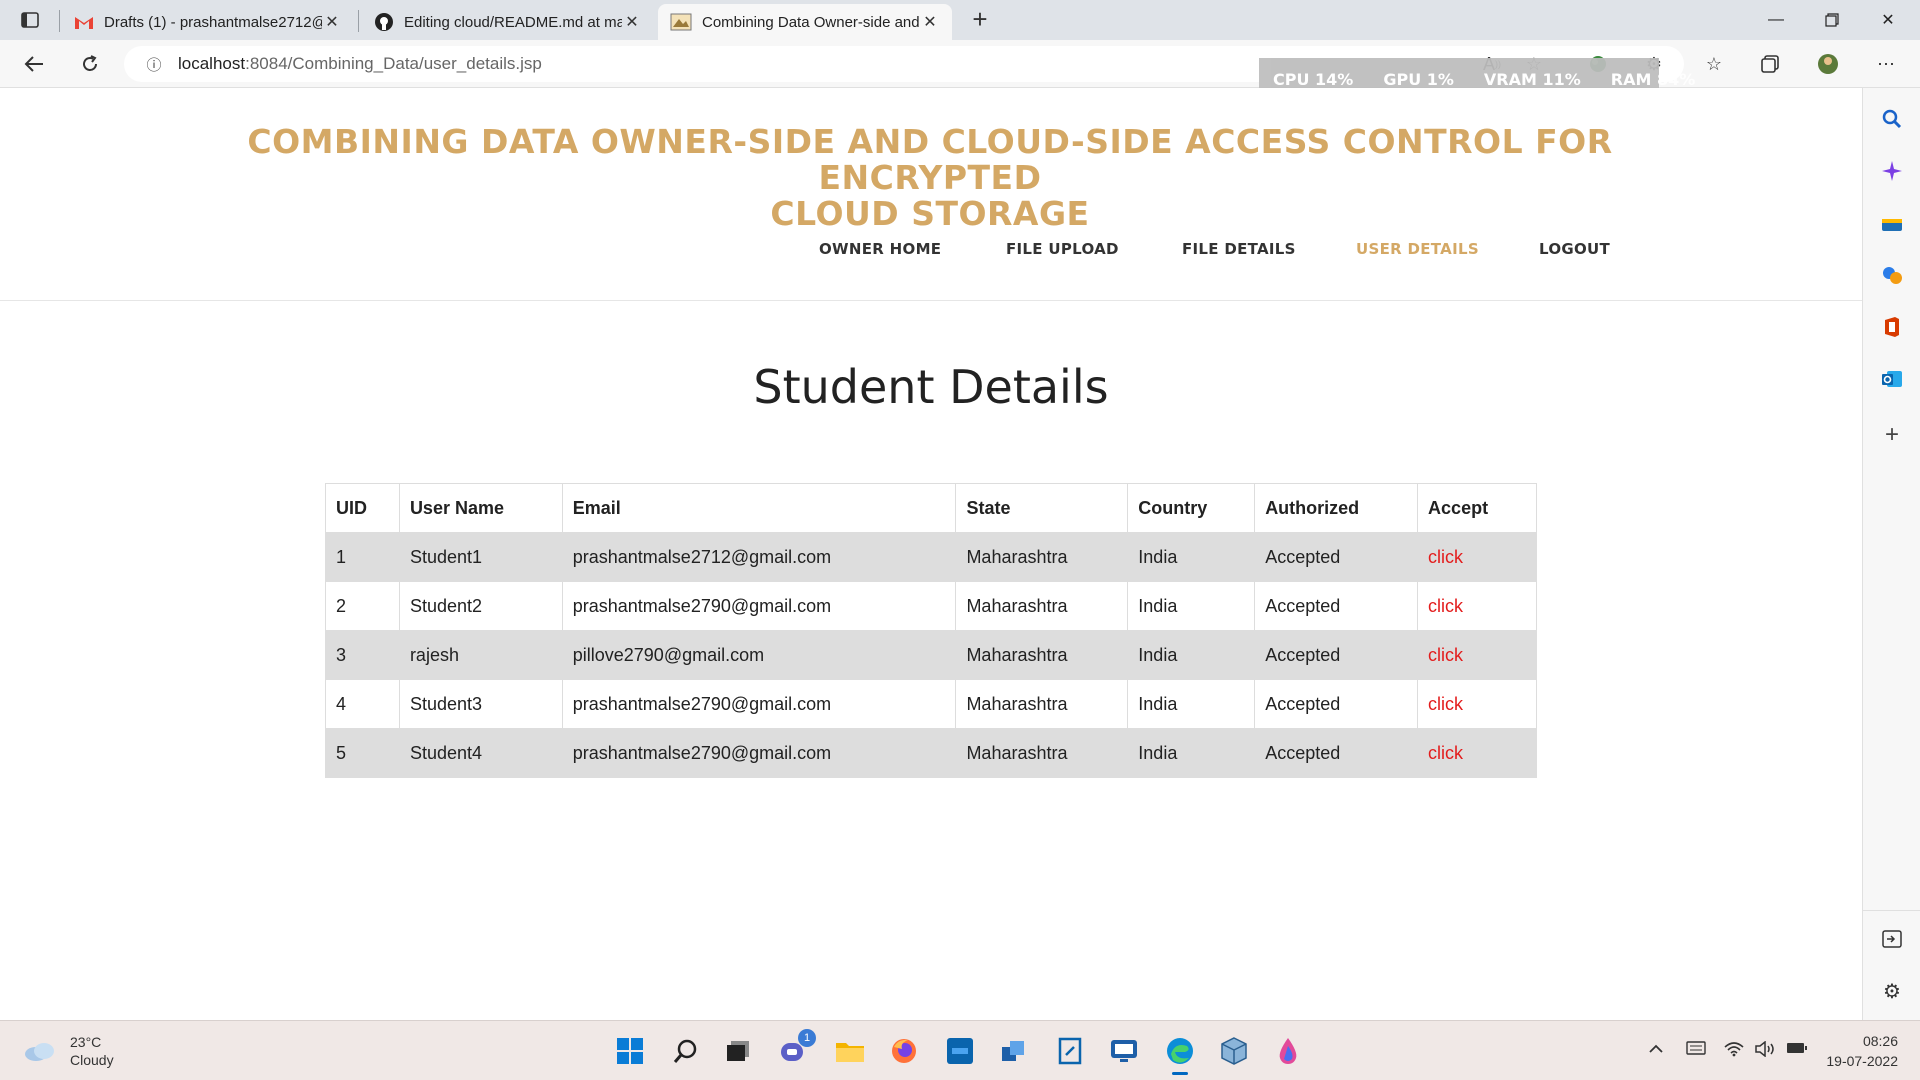 The width and height of the screenshot is (1920, 1080). I want to click on clock-time: 08:26, so click(1880, 1041).